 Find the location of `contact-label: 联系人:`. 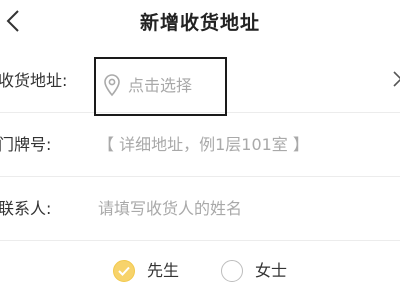

contact-label: 联系人: is located at coordinates (26, 208).